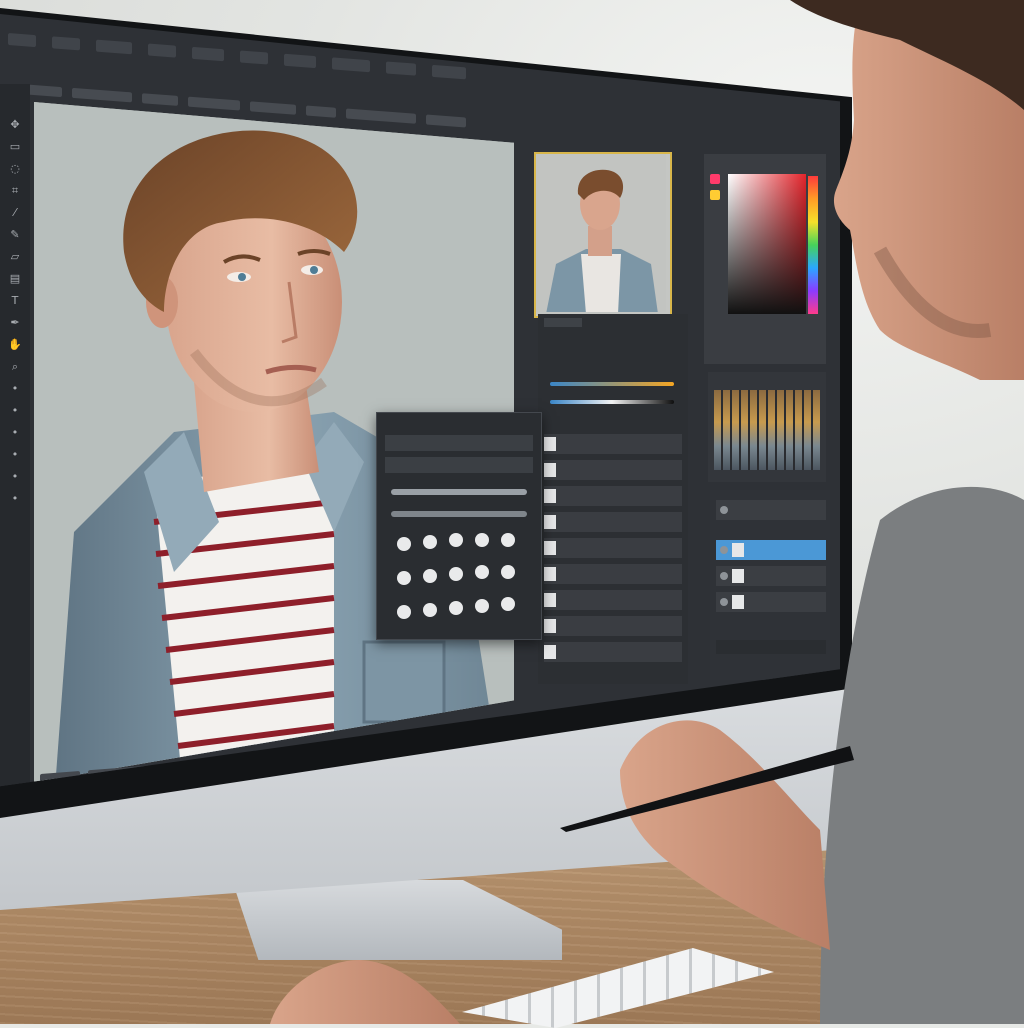  What do you see at coordinates (15, 125) in the screenshot?
I see `move-icon: ✥` at bounding box center [15, 125].